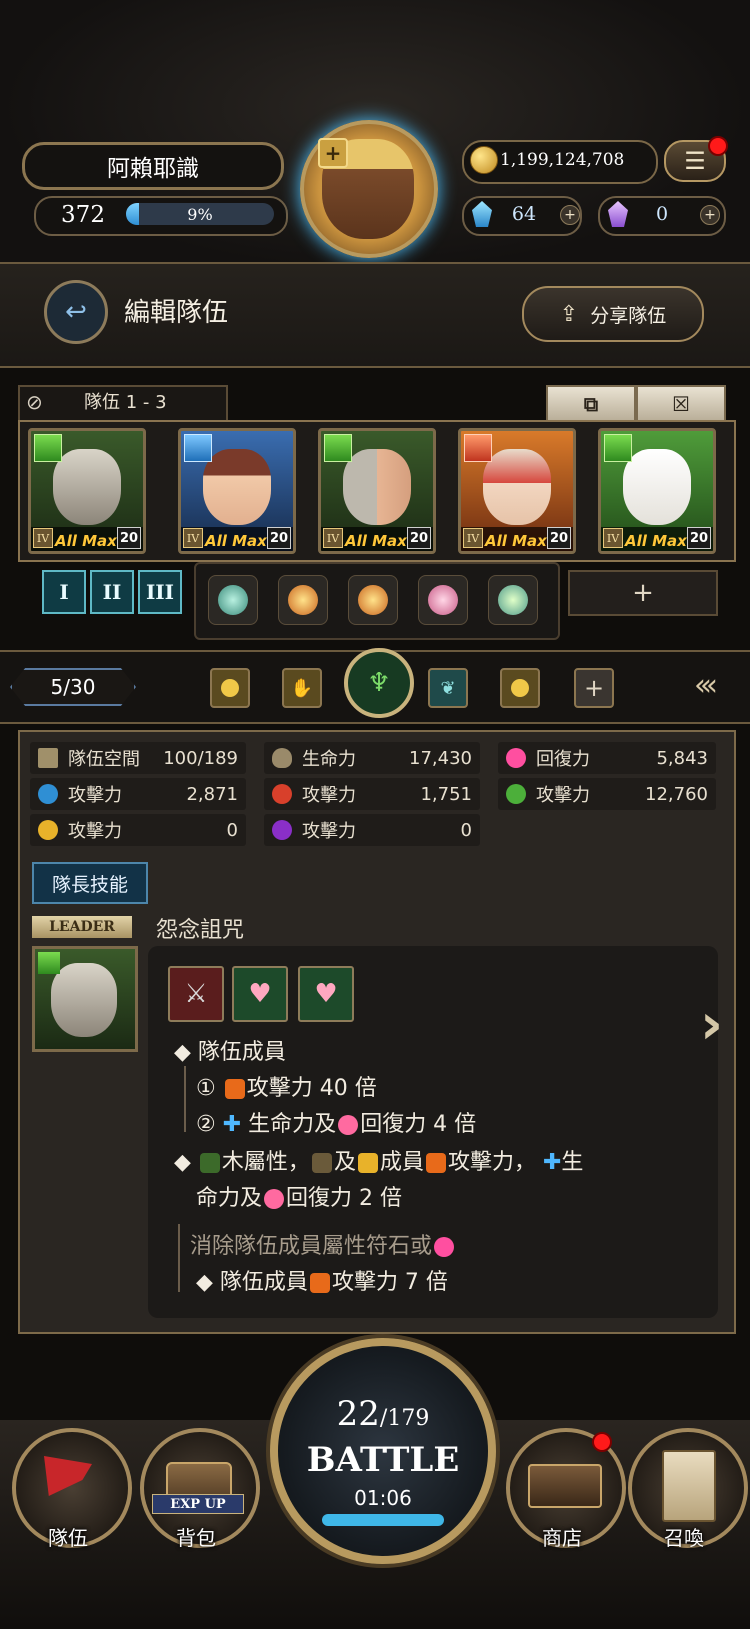 The image size is (750, 1629). I want to click on claw-icon: ✋, so click(302, 688).